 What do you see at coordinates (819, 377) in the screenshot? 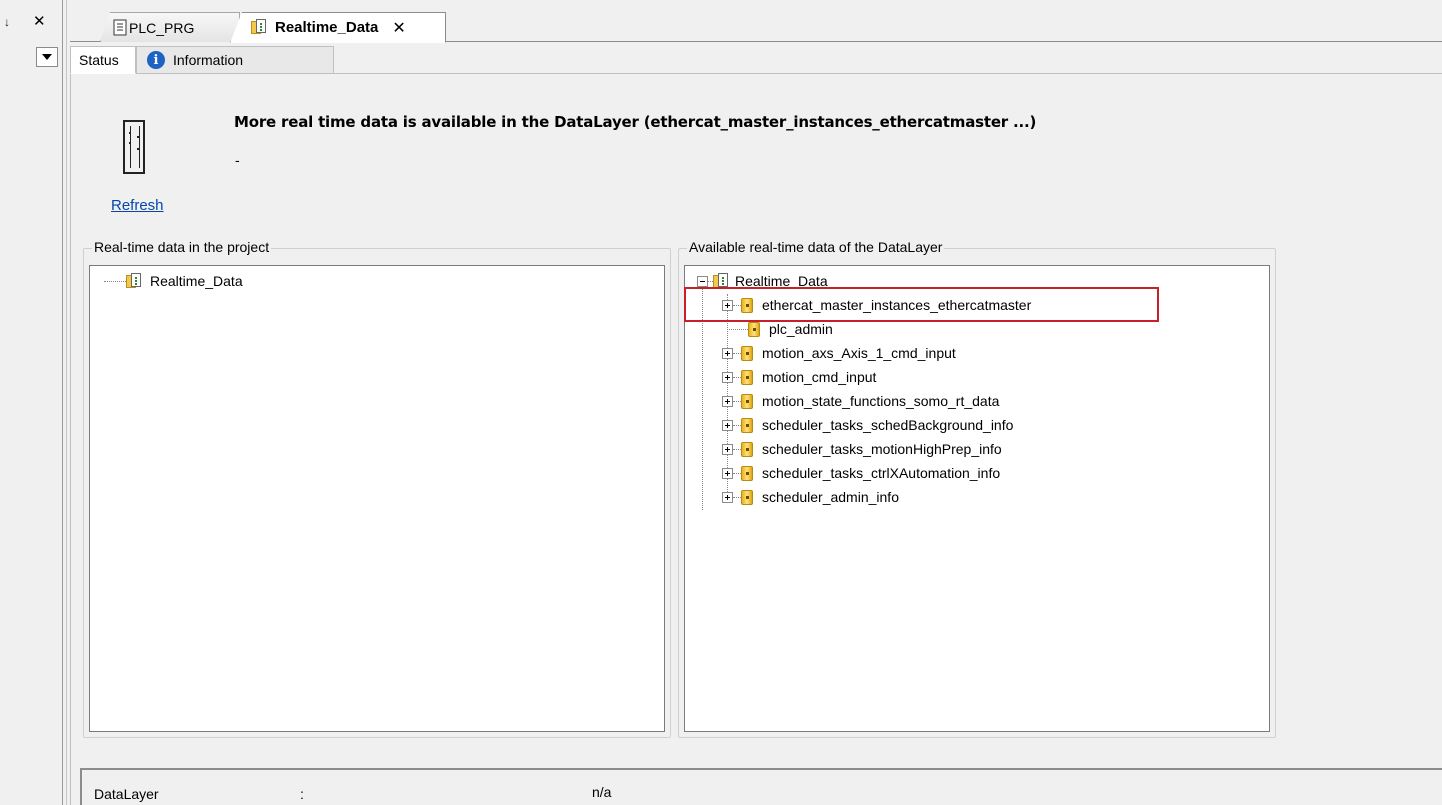
I see `tree-item-label: motion_cmd_input` at bounding box center [819, 377].